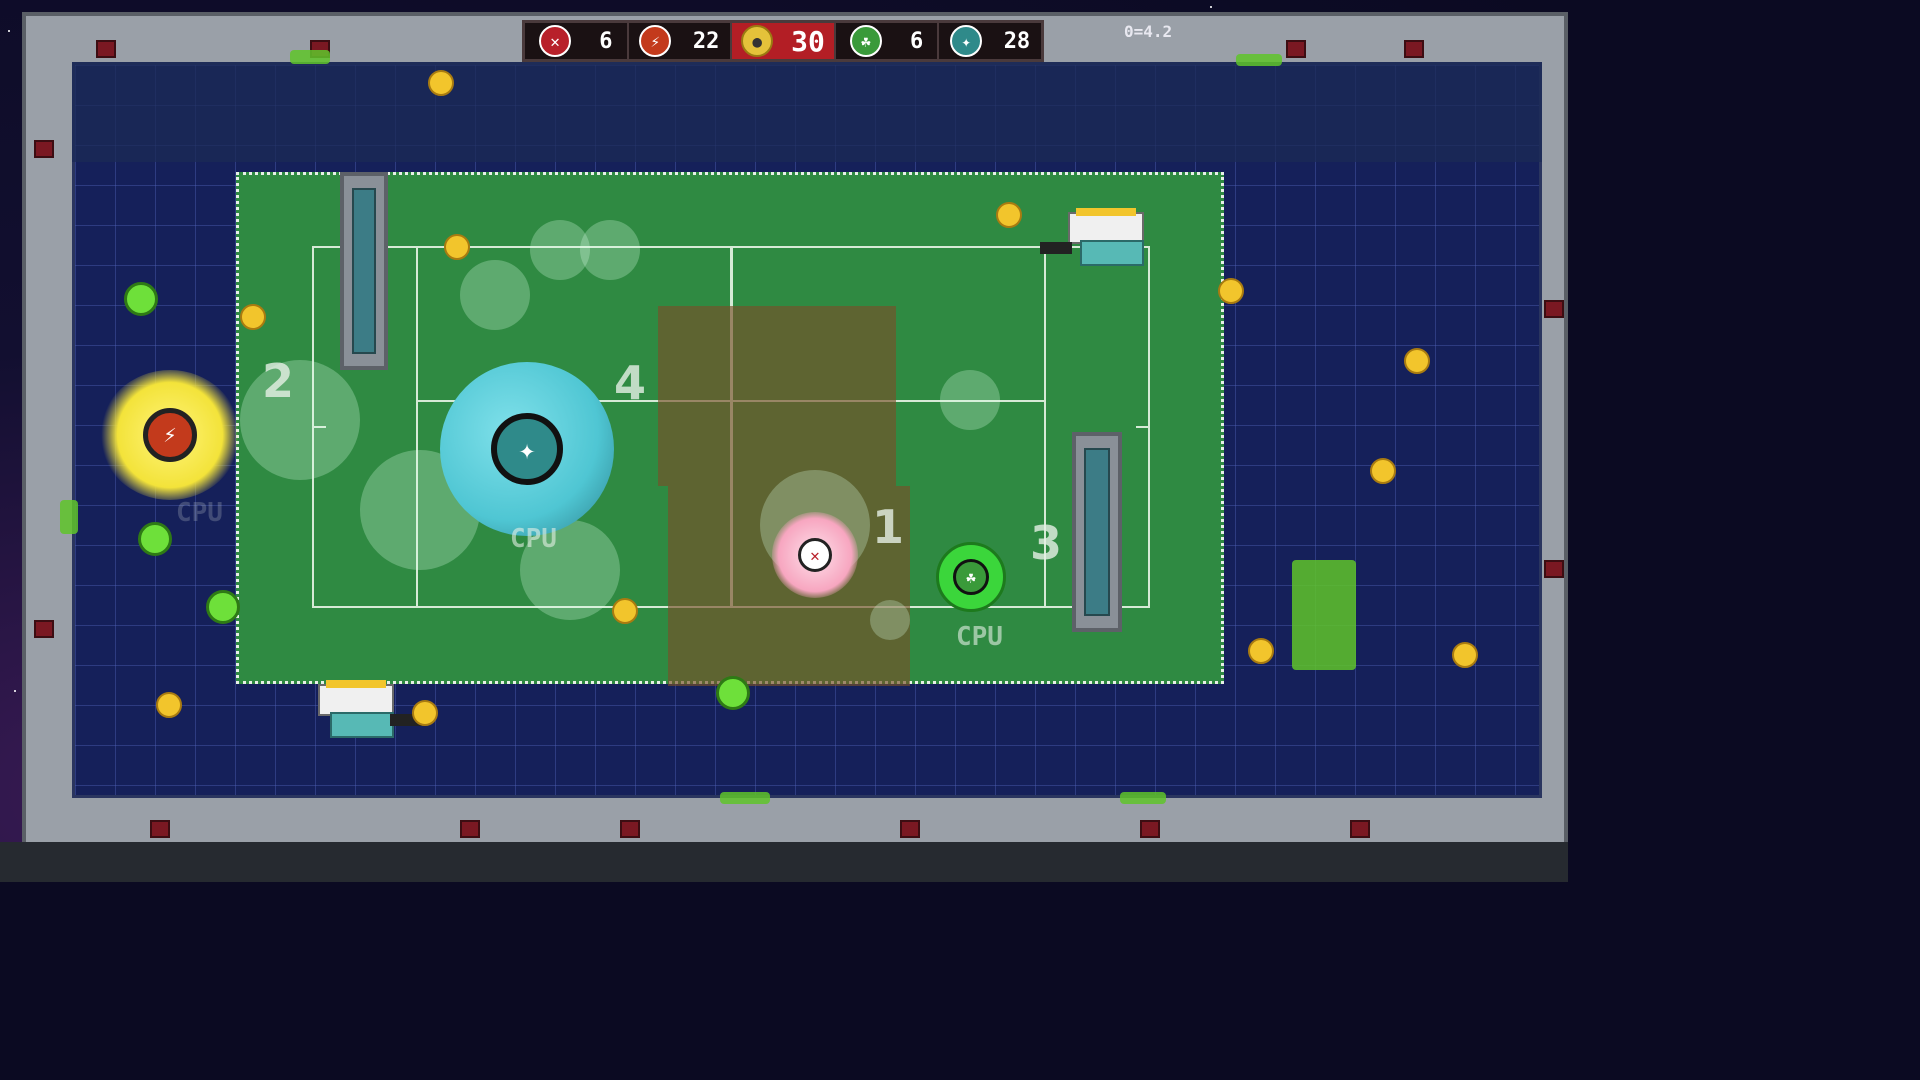  I want to click on match-timer: ● 30, so click(784, 41).